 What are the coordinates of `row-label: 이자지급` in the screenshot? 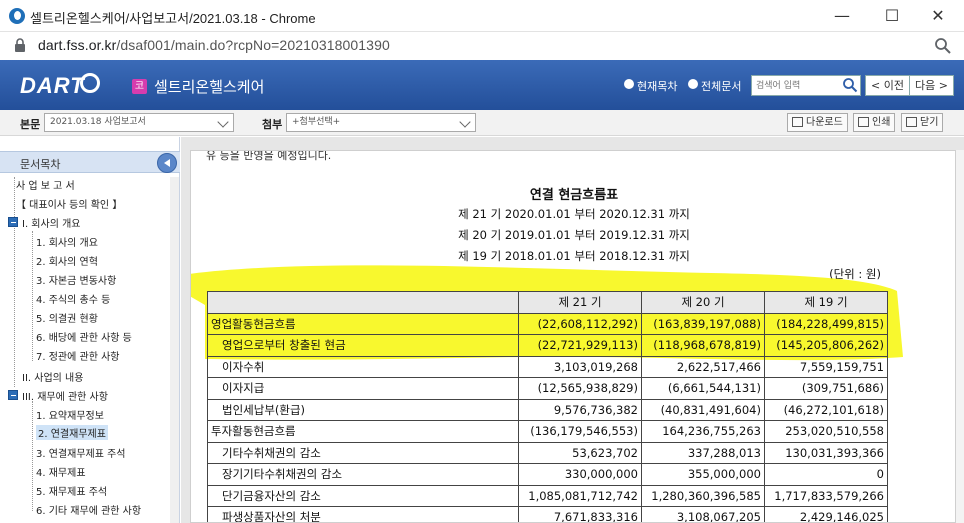 It's located at (363, 388).